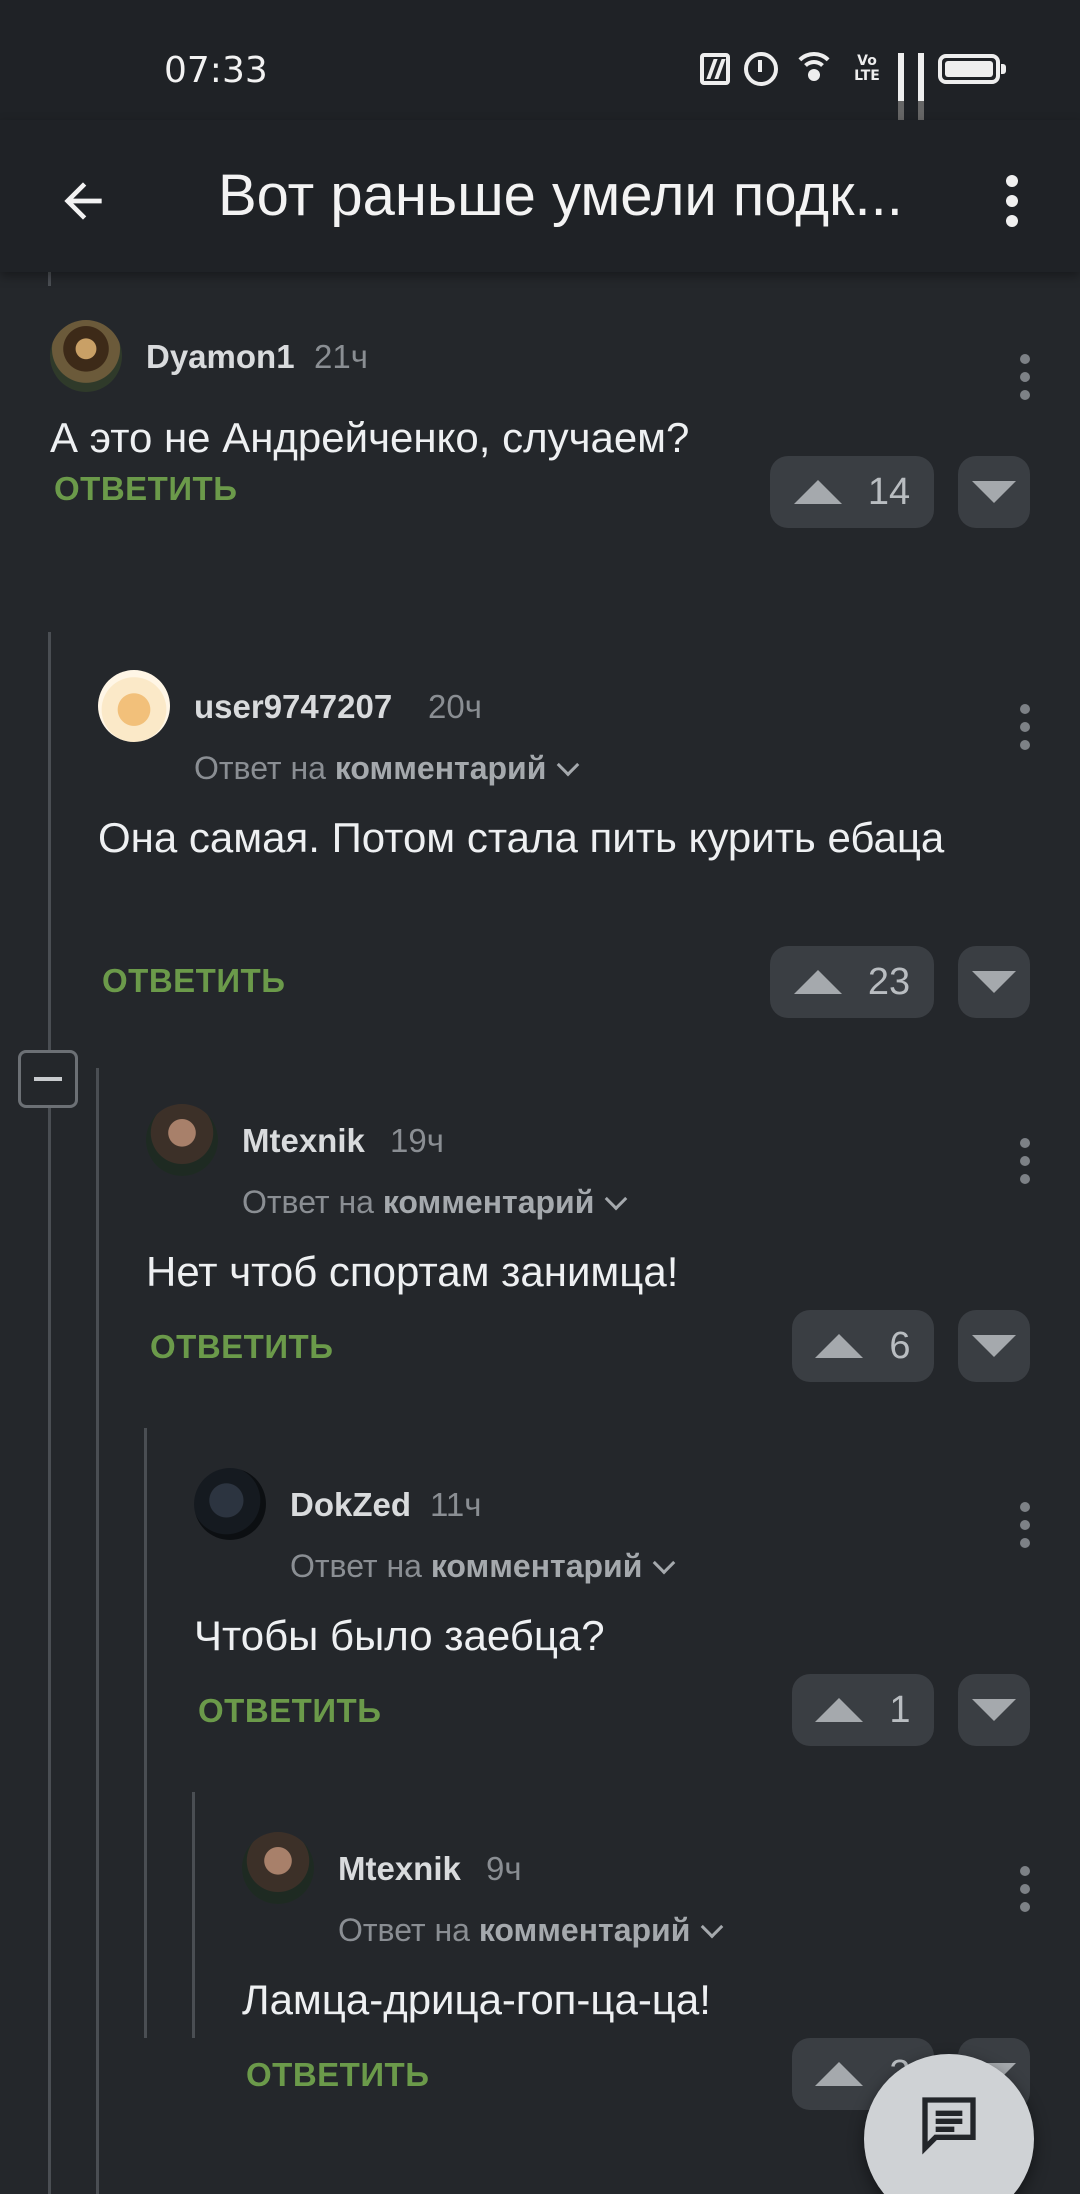 This screenshot has height=2194, width=1080. Describe the element at coordinates (216, 70) in the screenshot. I see `status-time: 07:33` at that location.